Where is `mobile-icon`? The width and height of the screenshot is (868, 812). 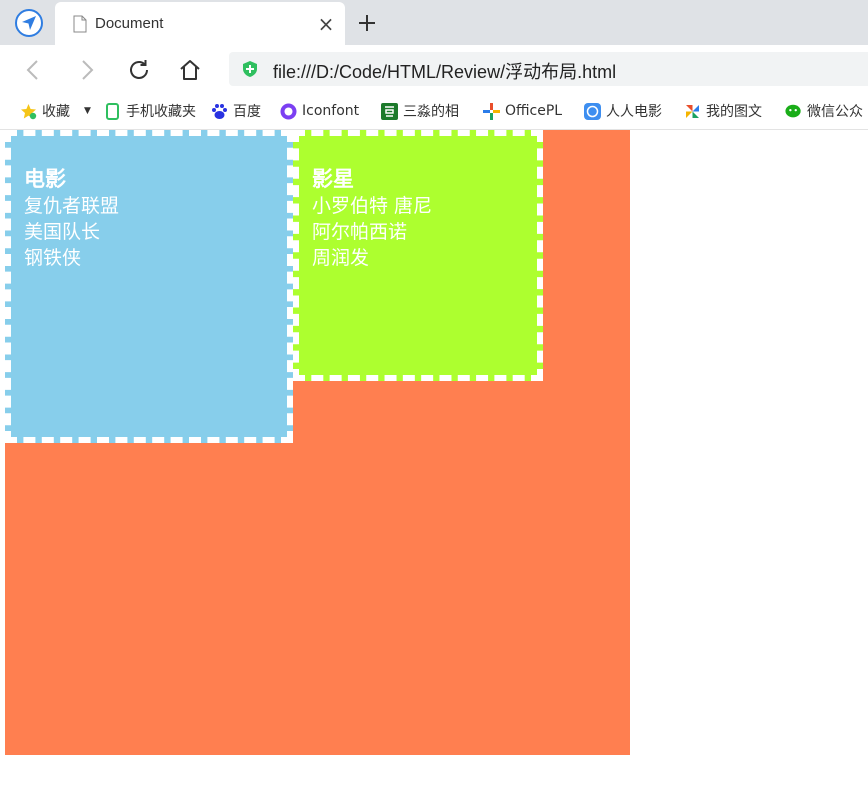
mobile-icon is located at coordinates (112, 111).